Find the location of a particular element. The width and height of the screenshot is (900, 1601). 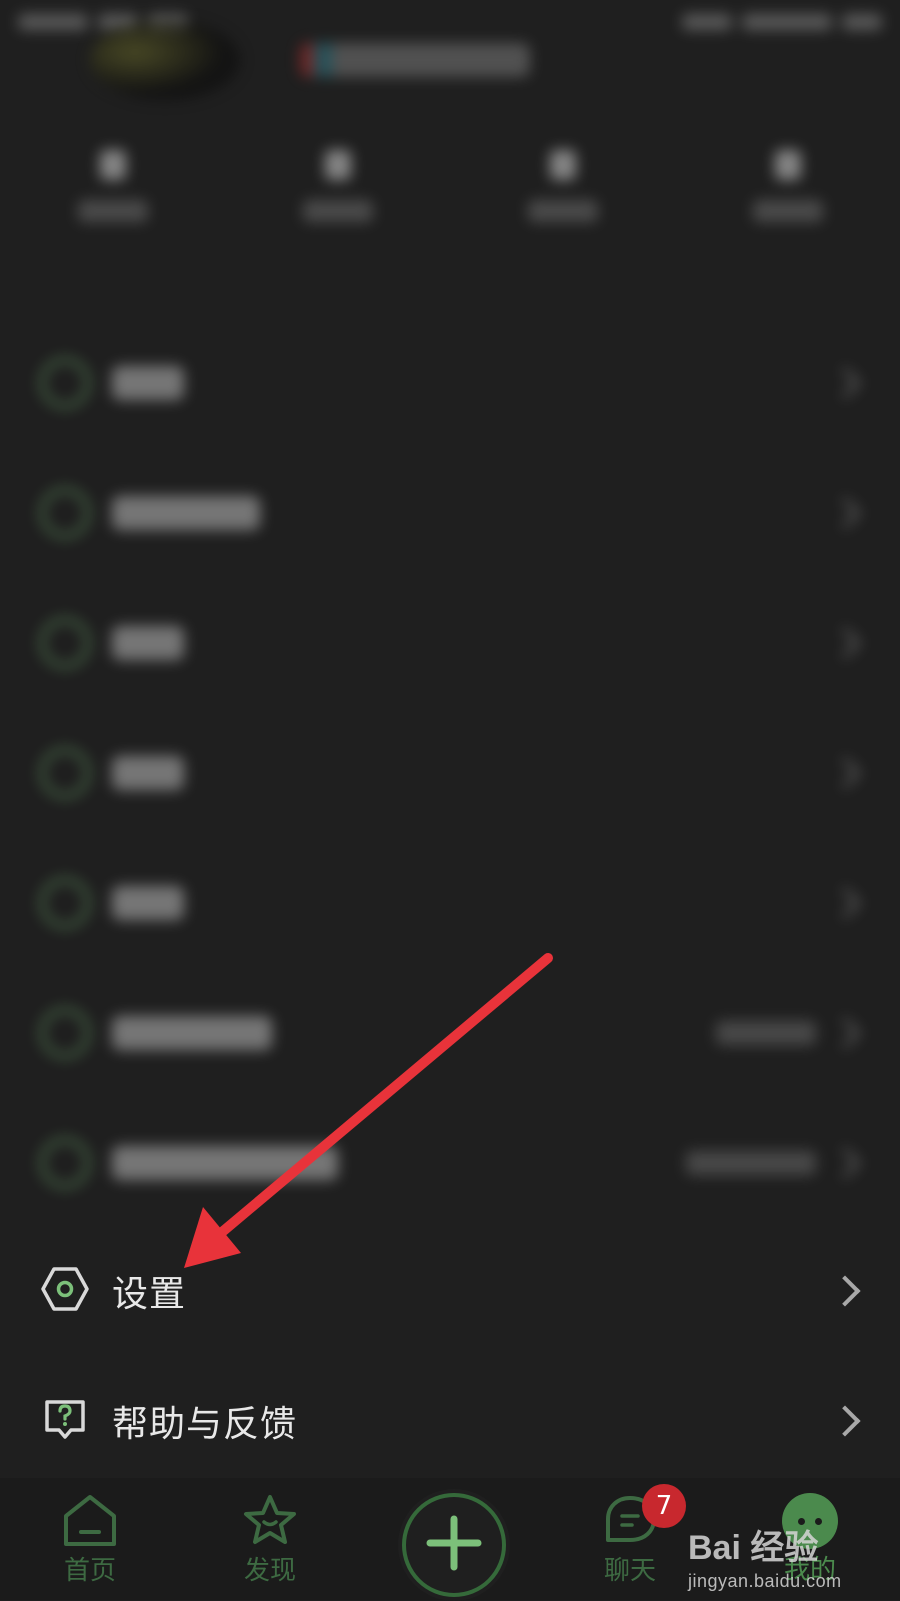

watermark-url: jingyan.baidu.com is located at coordinates (765, 1581).